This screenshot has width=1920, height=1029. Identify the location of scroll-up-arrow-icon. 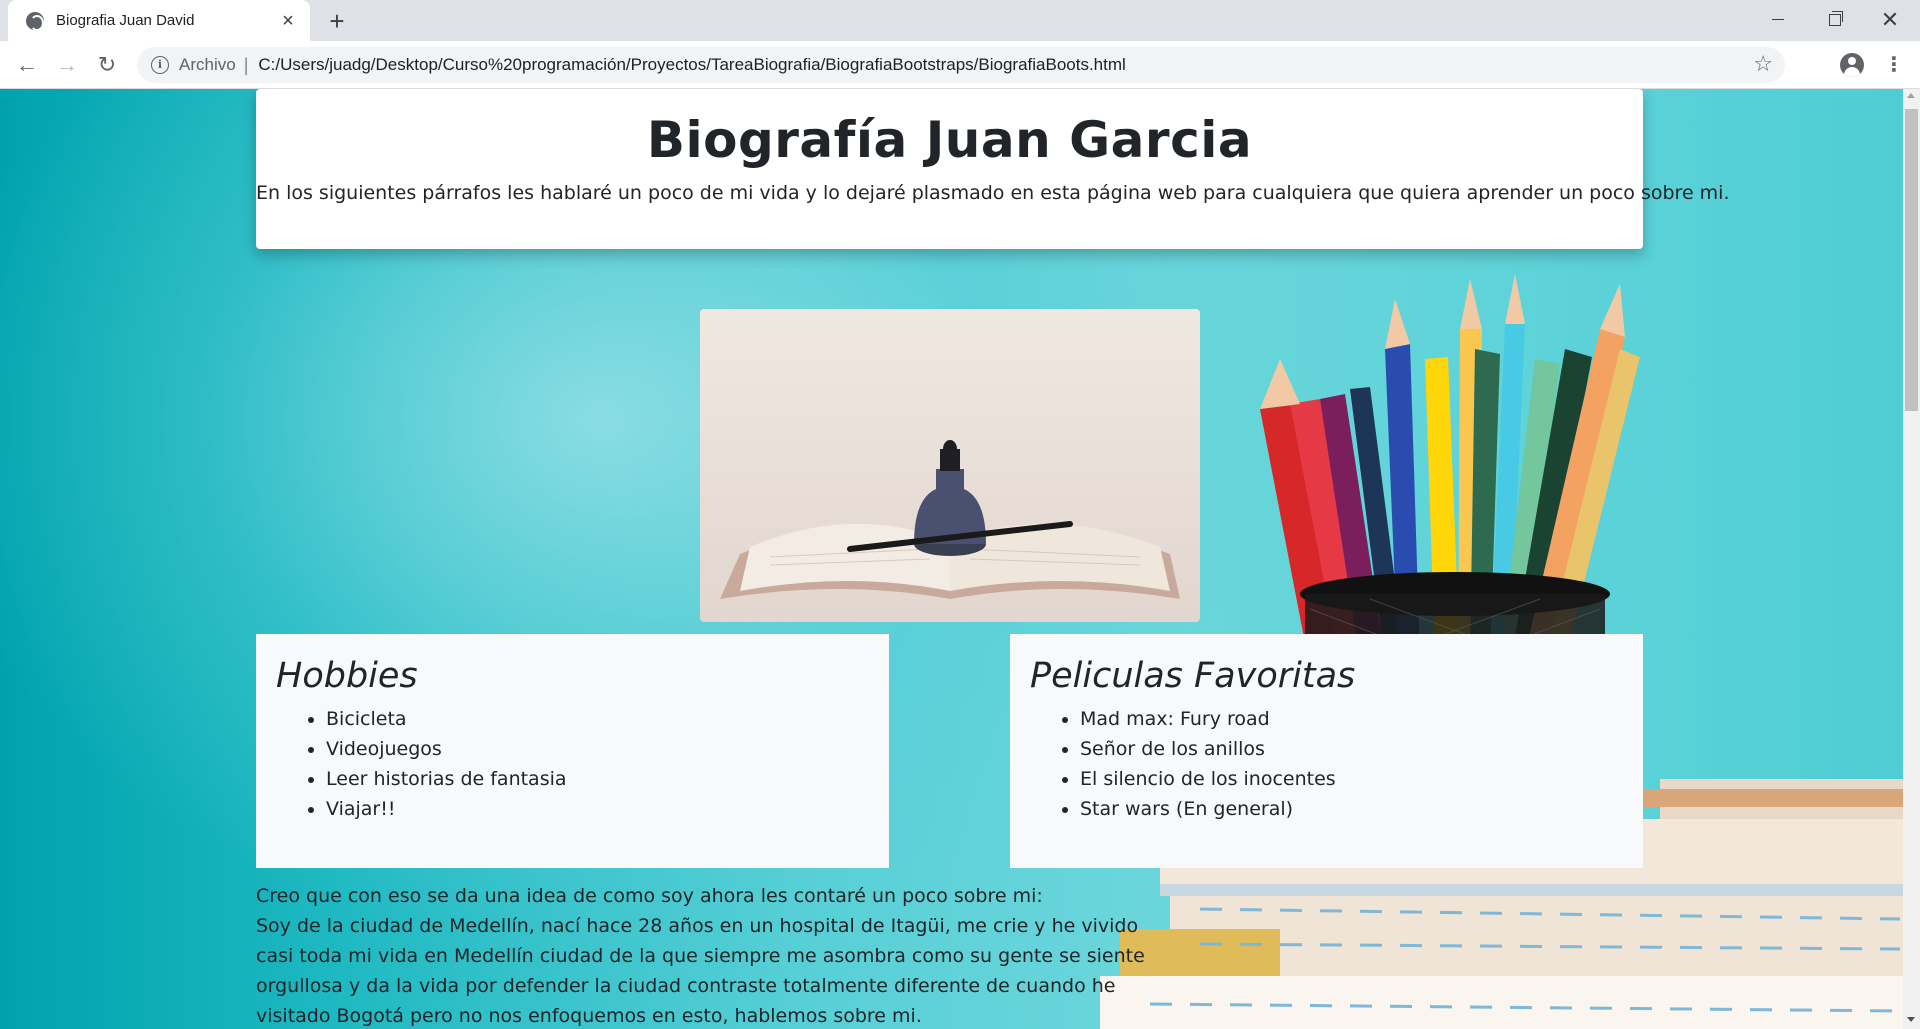
(1911, 95).